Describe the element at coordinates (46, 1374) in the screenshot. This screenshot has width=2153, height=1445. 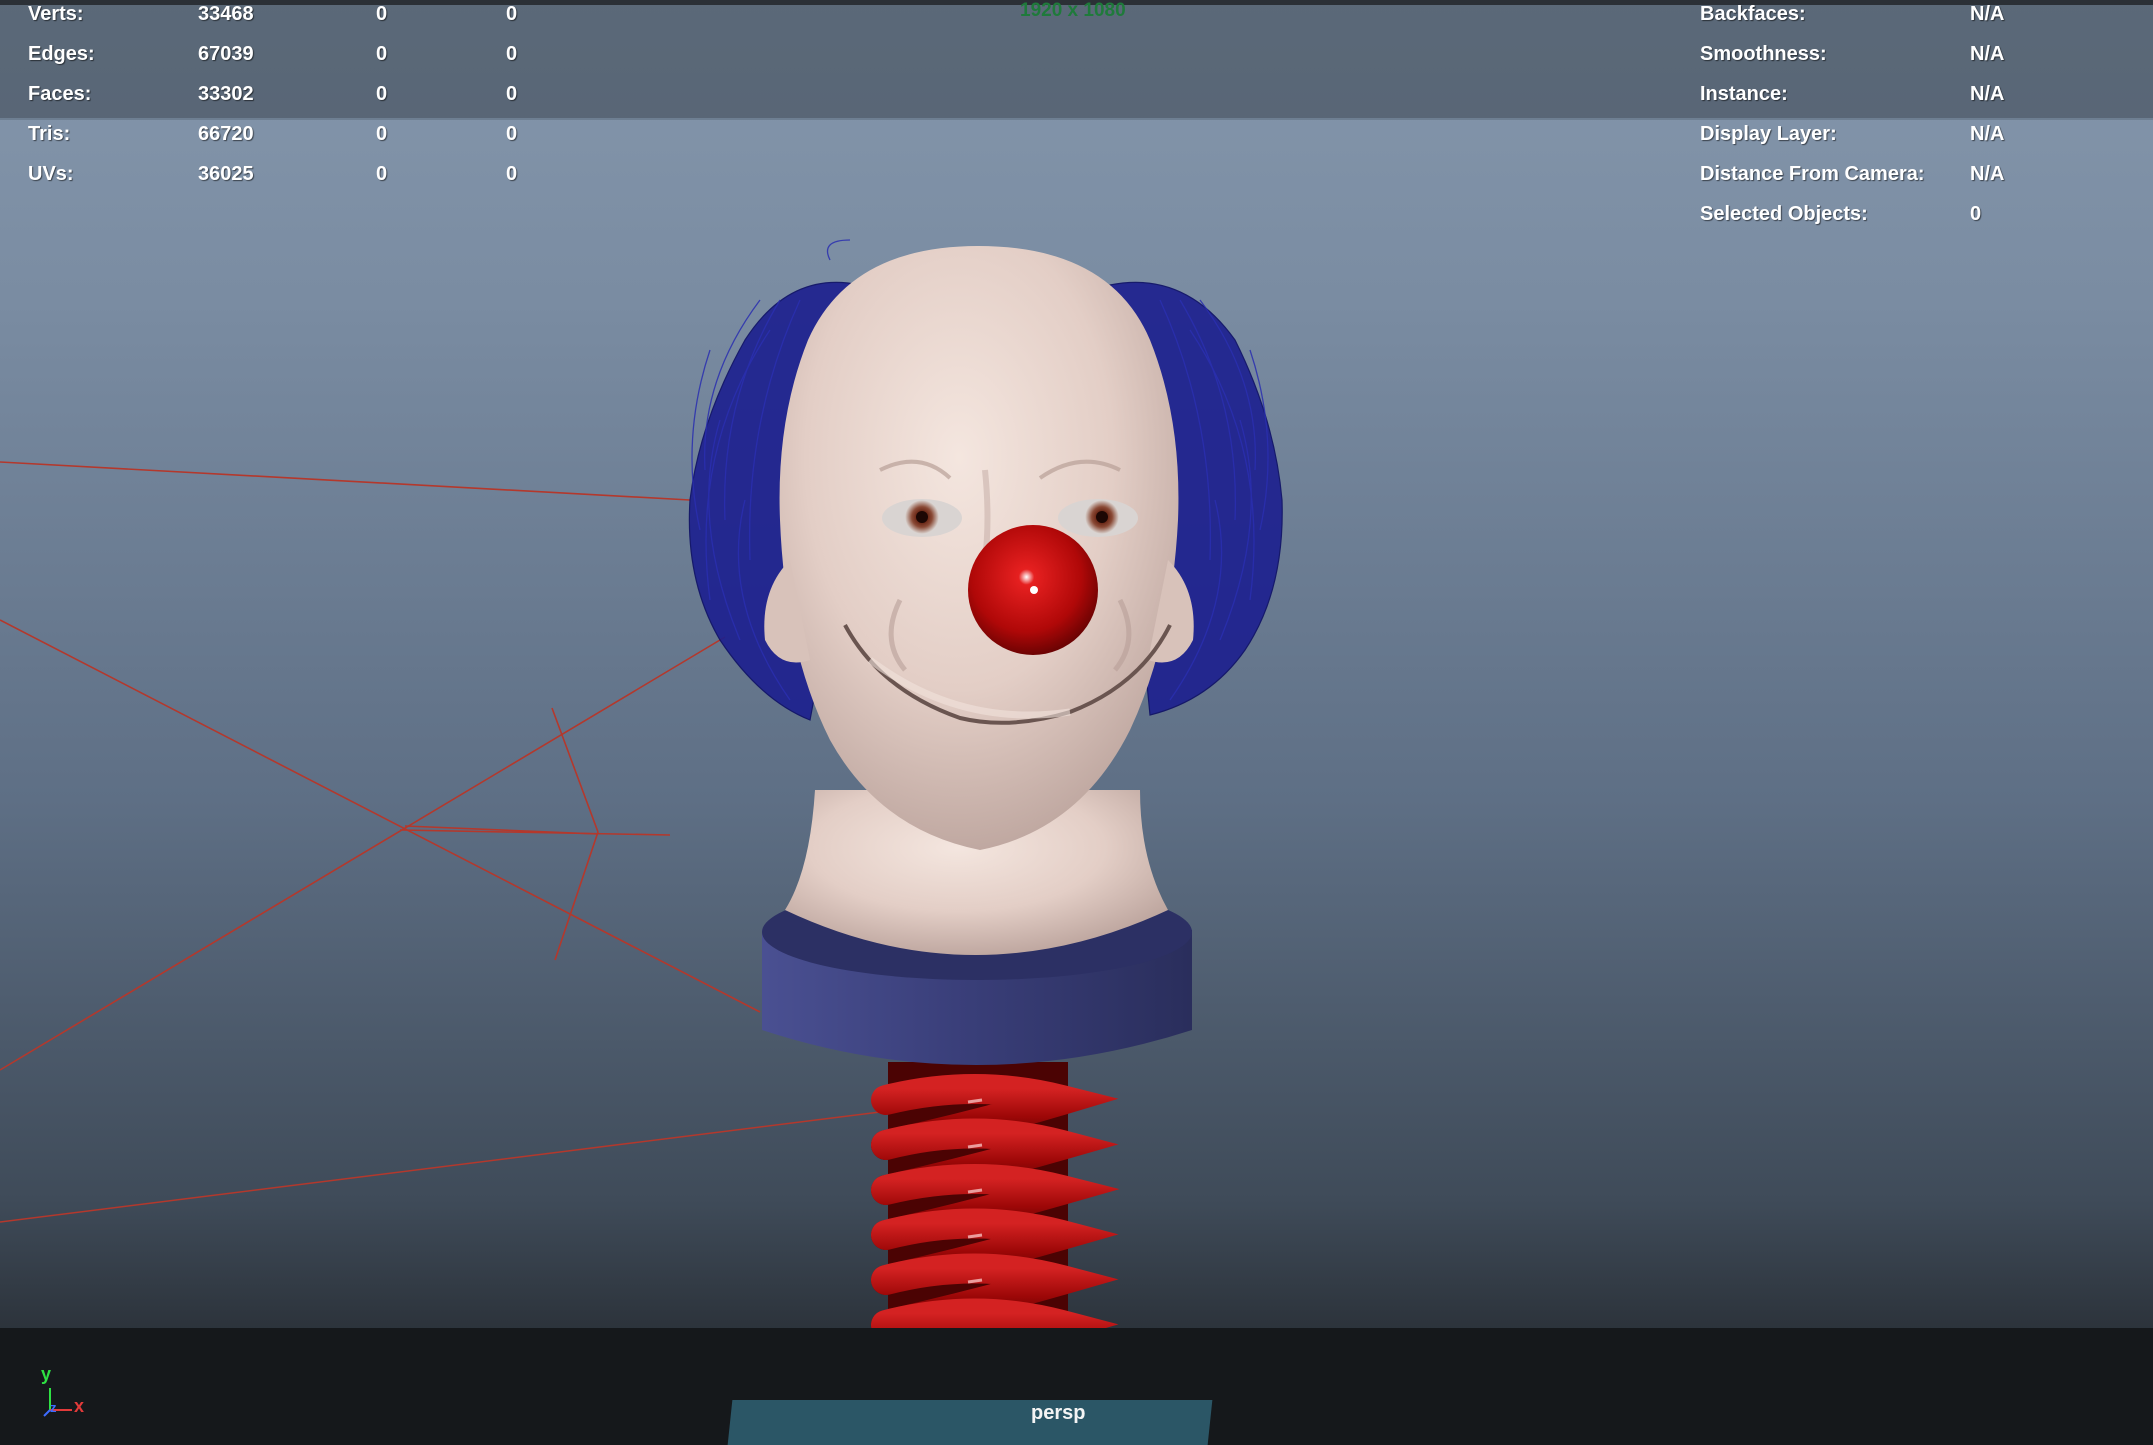
I see `axis-y-label: y` at that location.